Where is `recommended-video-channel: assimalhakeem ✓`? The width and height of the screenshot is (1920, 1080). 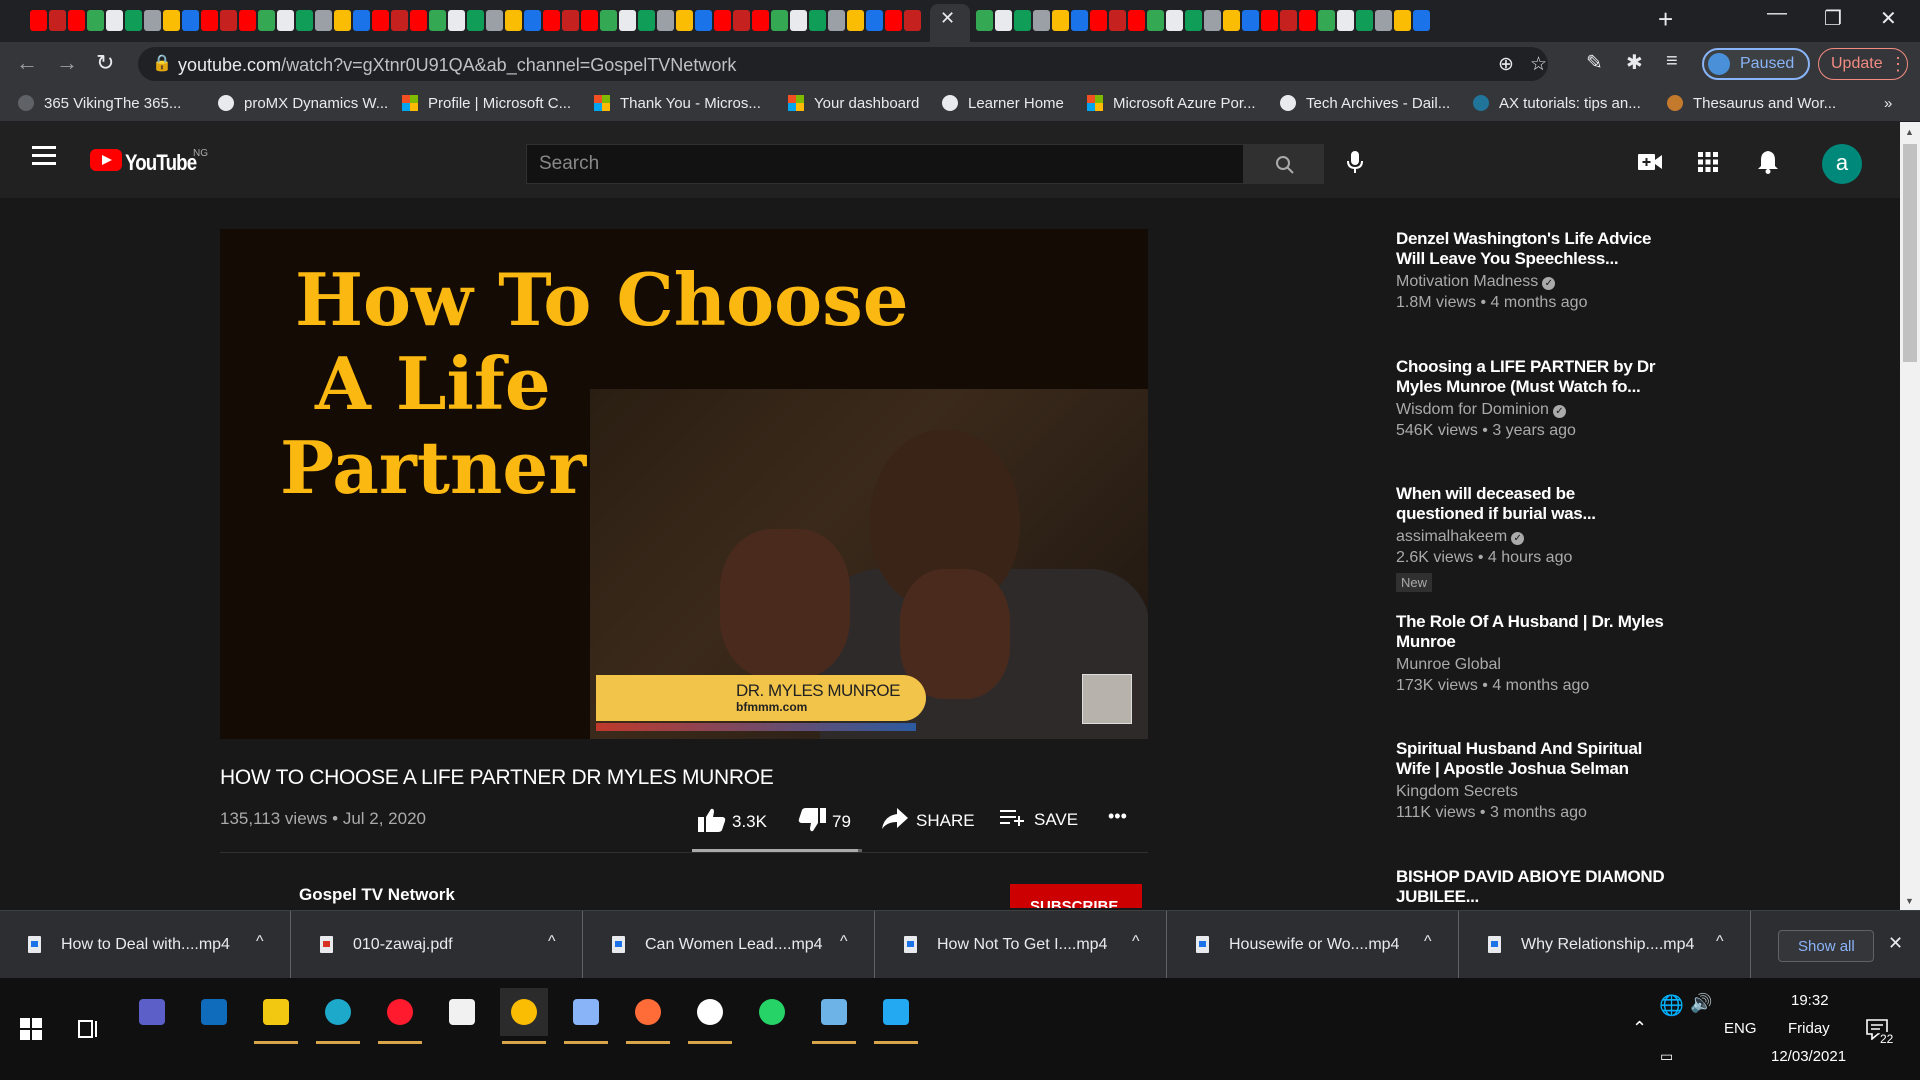 recommended-video-channel: assimalhakeem ✓ is located at coordinates (1531, 537).